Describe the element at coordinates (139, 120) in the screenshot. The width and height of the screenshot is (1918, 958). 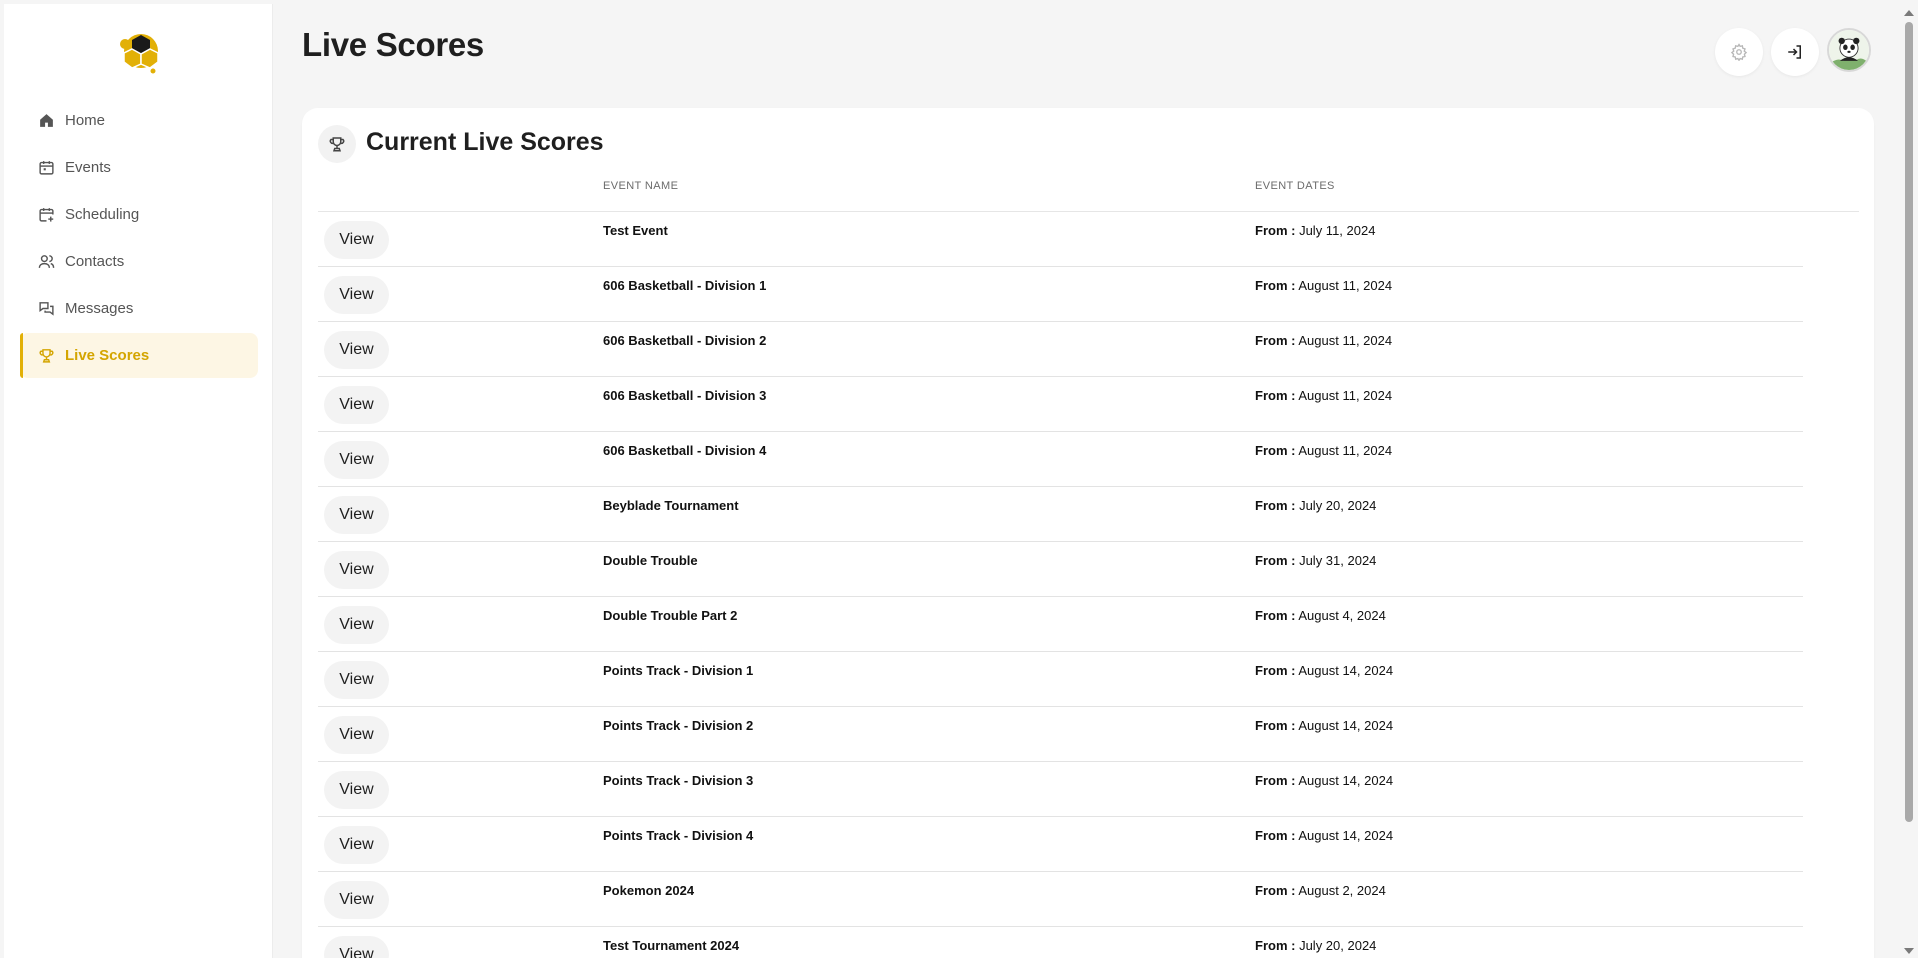
I see `sidebar-item-home: Home` at that location.